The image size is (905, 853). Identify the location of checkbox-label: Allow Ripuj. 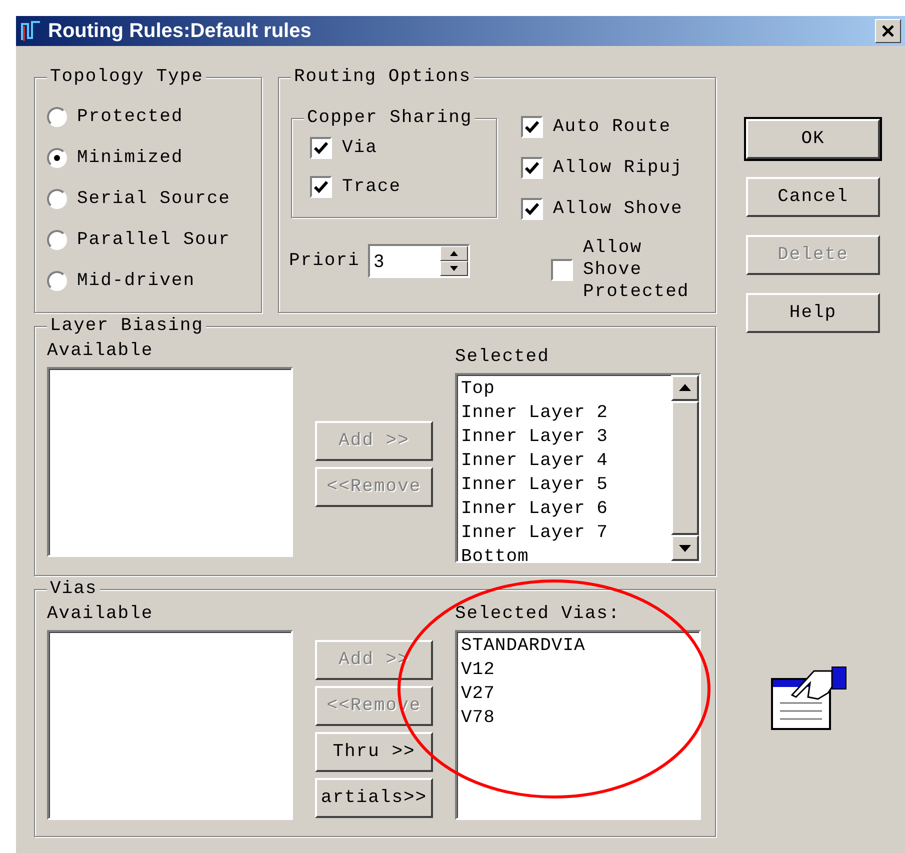
(618, 168).